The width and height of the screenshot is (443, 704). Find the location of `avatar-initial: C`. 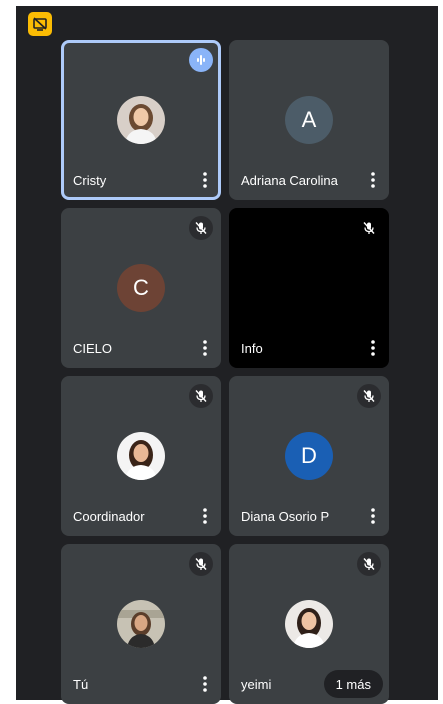

avatar-initial: C is located at coordinates (141, 287).